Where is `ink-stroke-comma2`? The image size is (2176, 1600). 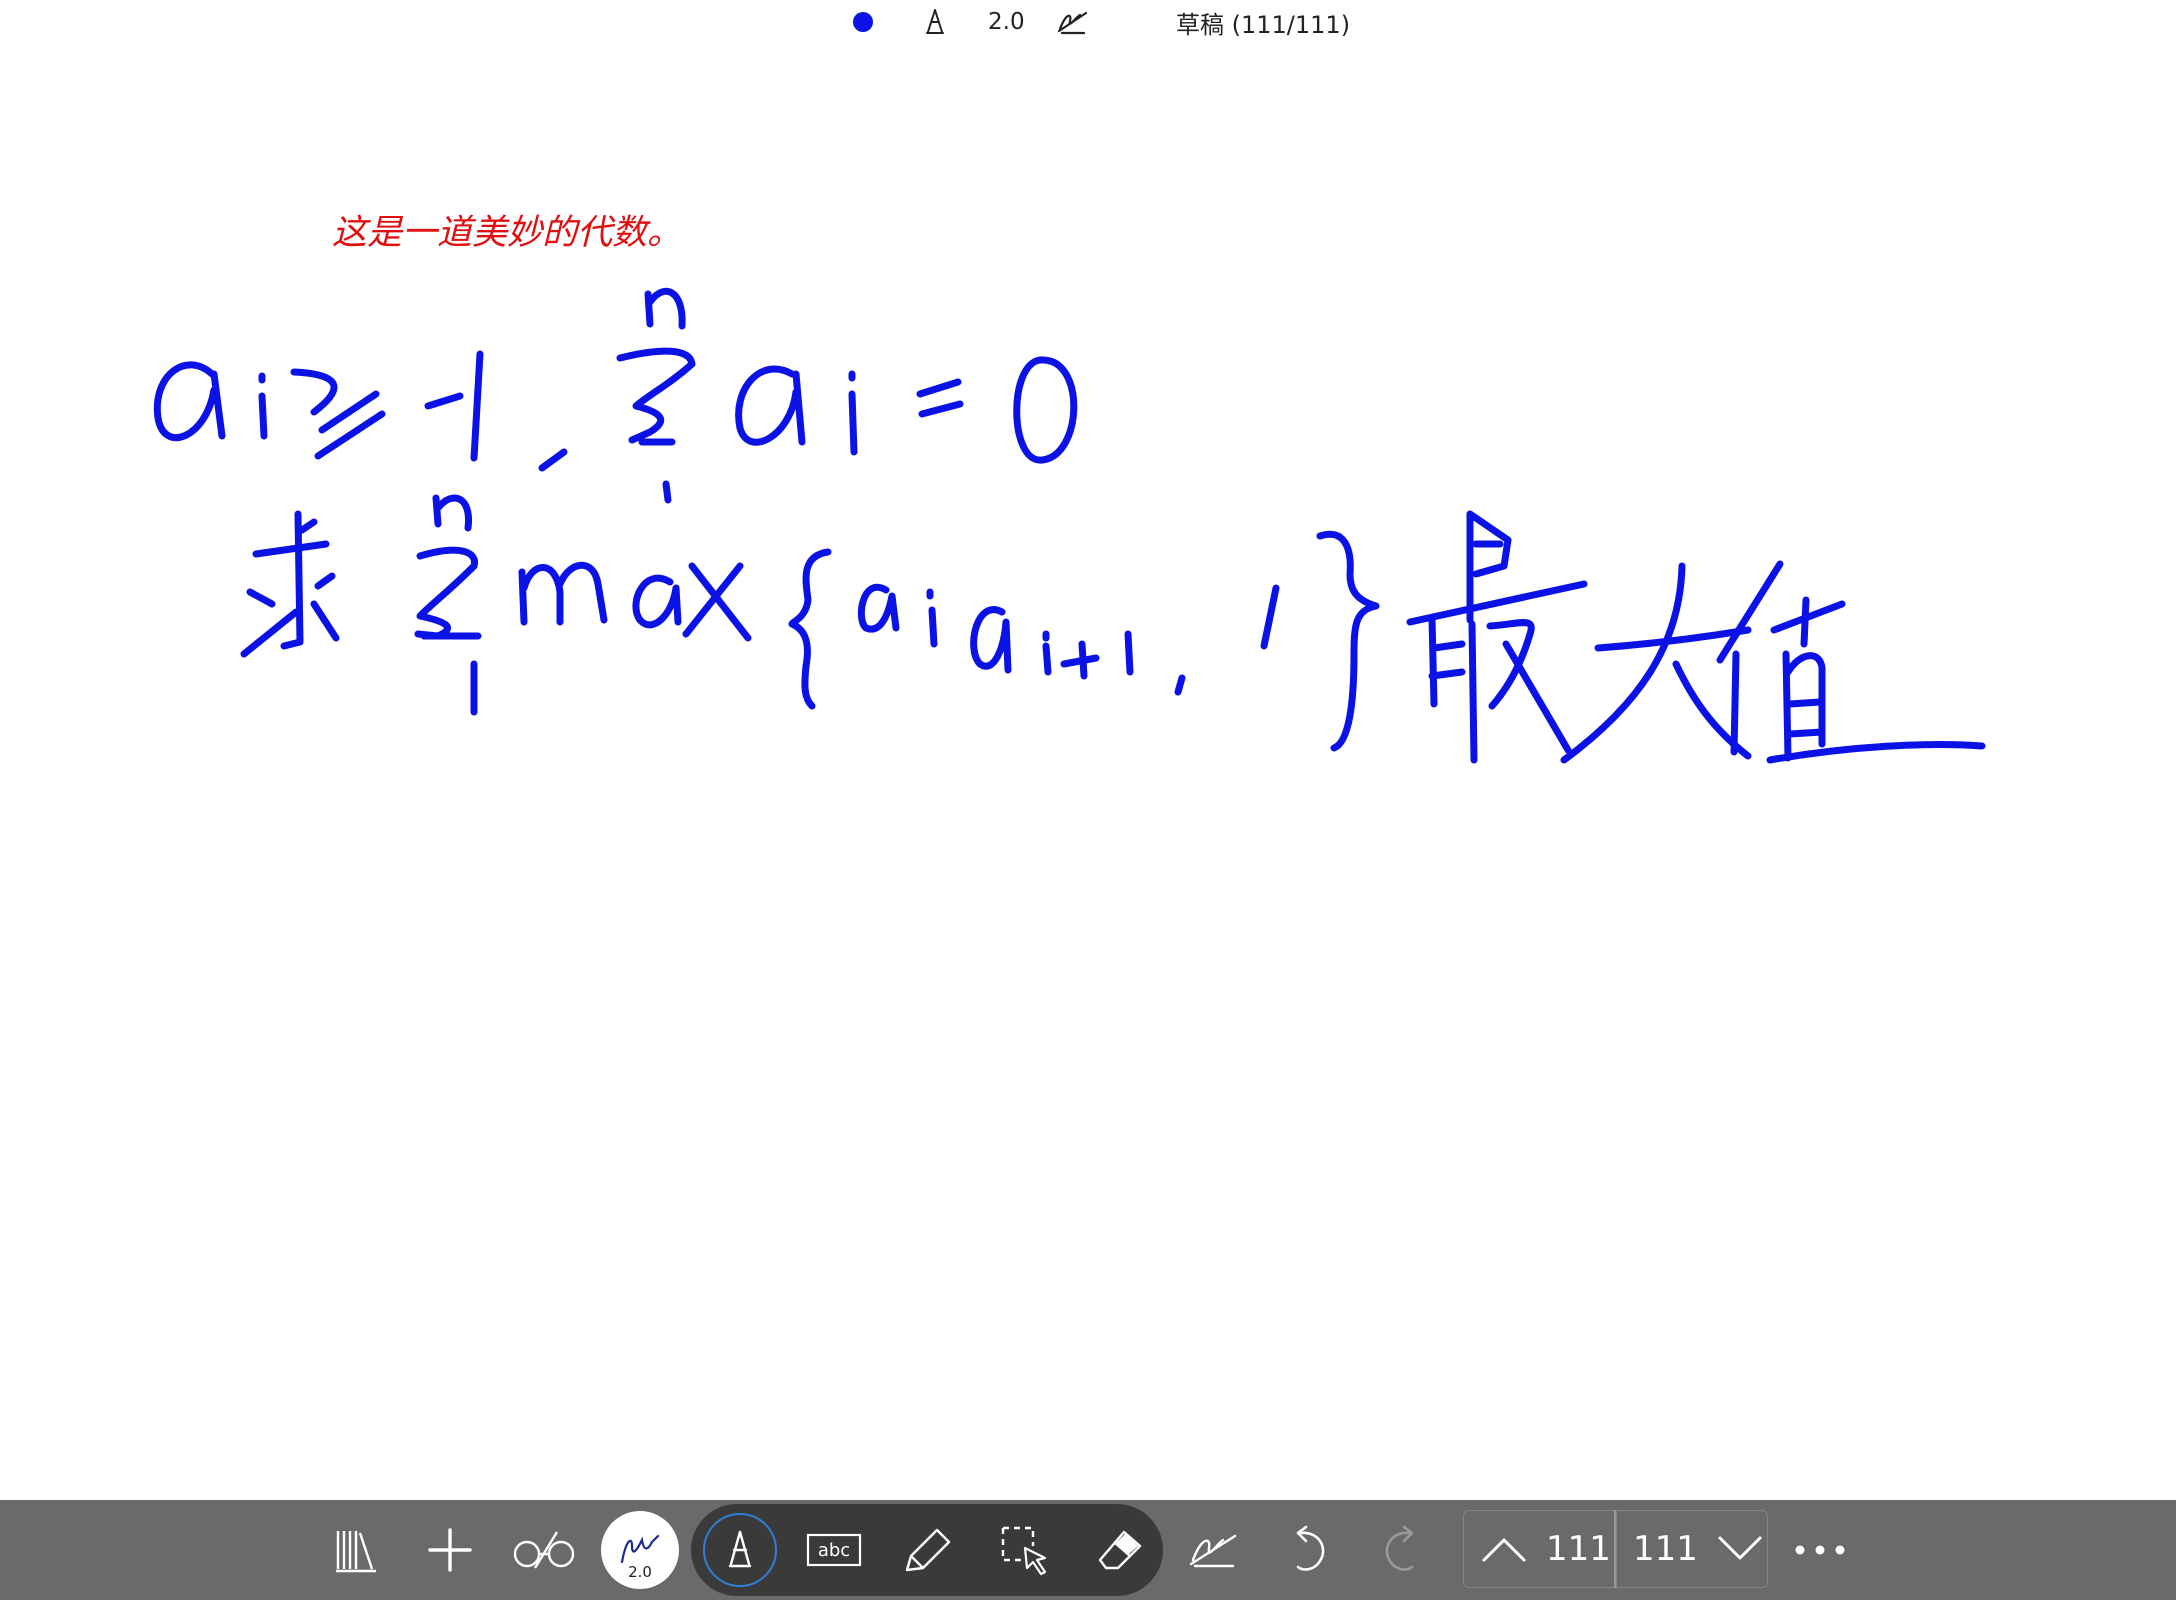 ink-stroke-comma2 is located at coordinates (1180, 685).